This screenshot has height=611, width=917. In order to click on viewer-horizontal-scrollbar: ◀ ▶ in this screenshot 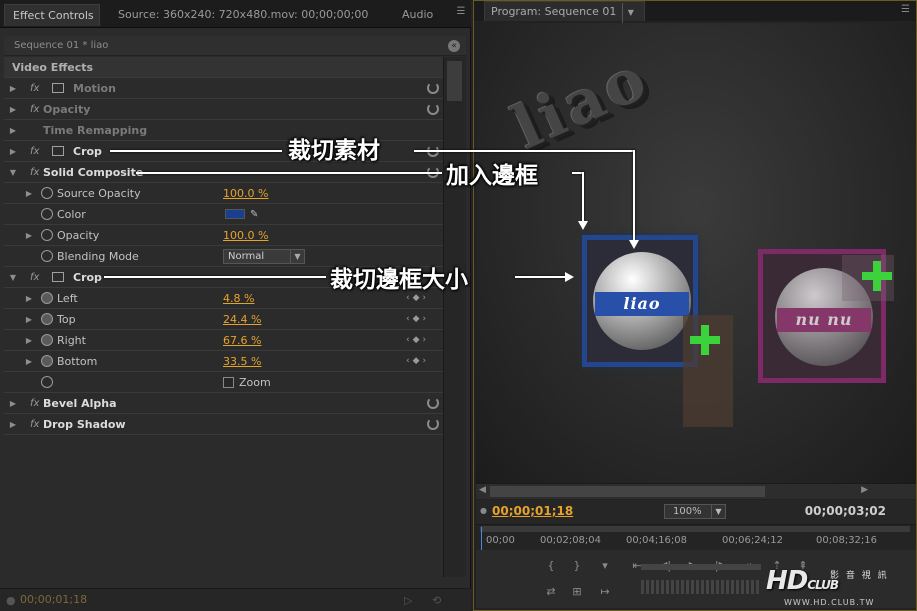, I will do `click(696, 491)`.